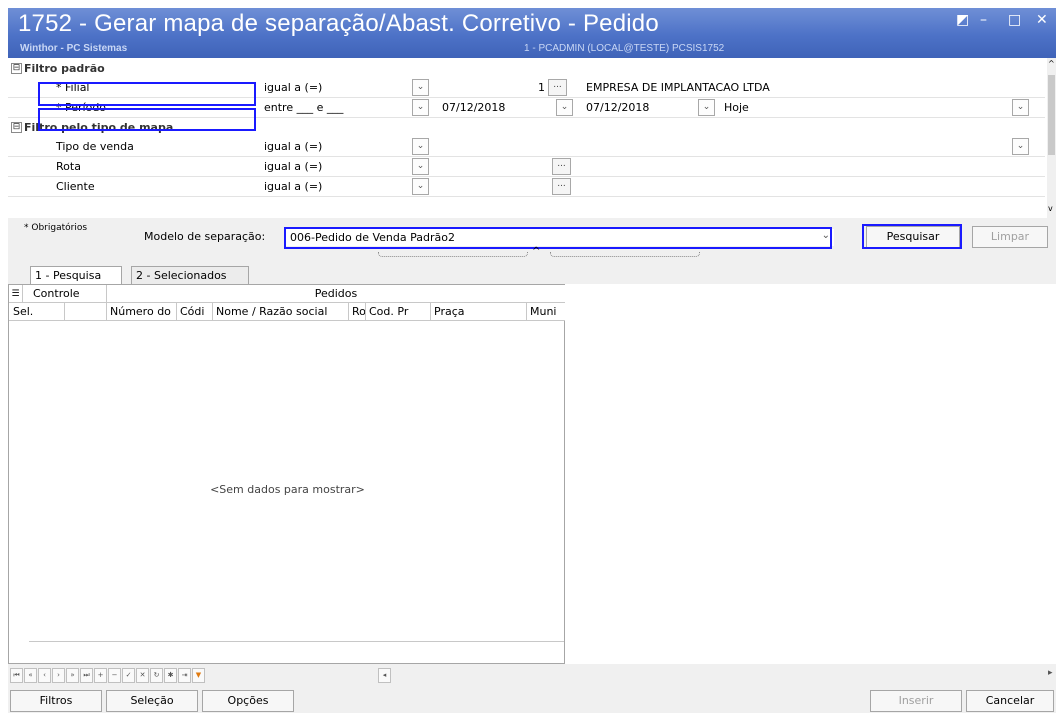  What do you see at coordinates (68, 166) in the screenshot?
I see `filter-label-rota: Rota` at bounding box center [68, 166].